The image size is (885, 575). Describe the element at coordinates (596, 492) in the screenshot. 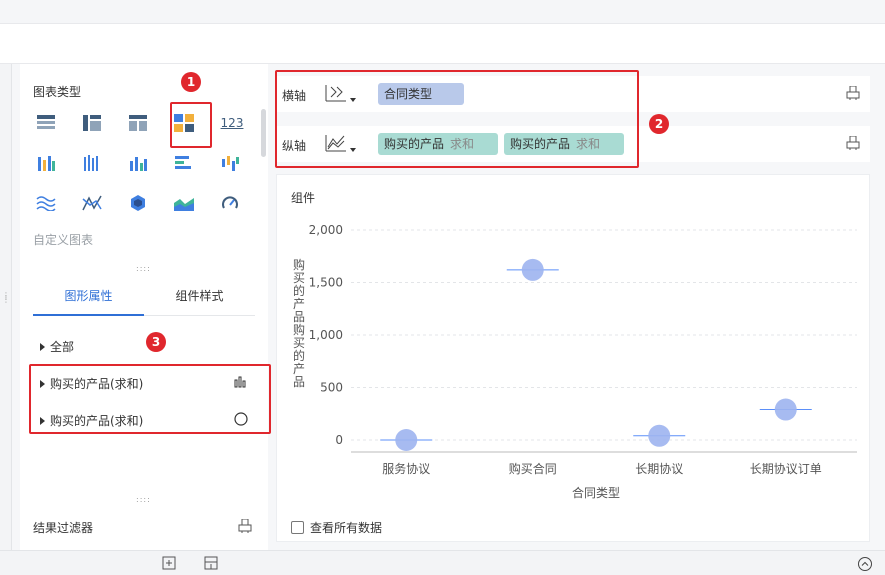

I see `x-axis-title: 合同类型` at that location.